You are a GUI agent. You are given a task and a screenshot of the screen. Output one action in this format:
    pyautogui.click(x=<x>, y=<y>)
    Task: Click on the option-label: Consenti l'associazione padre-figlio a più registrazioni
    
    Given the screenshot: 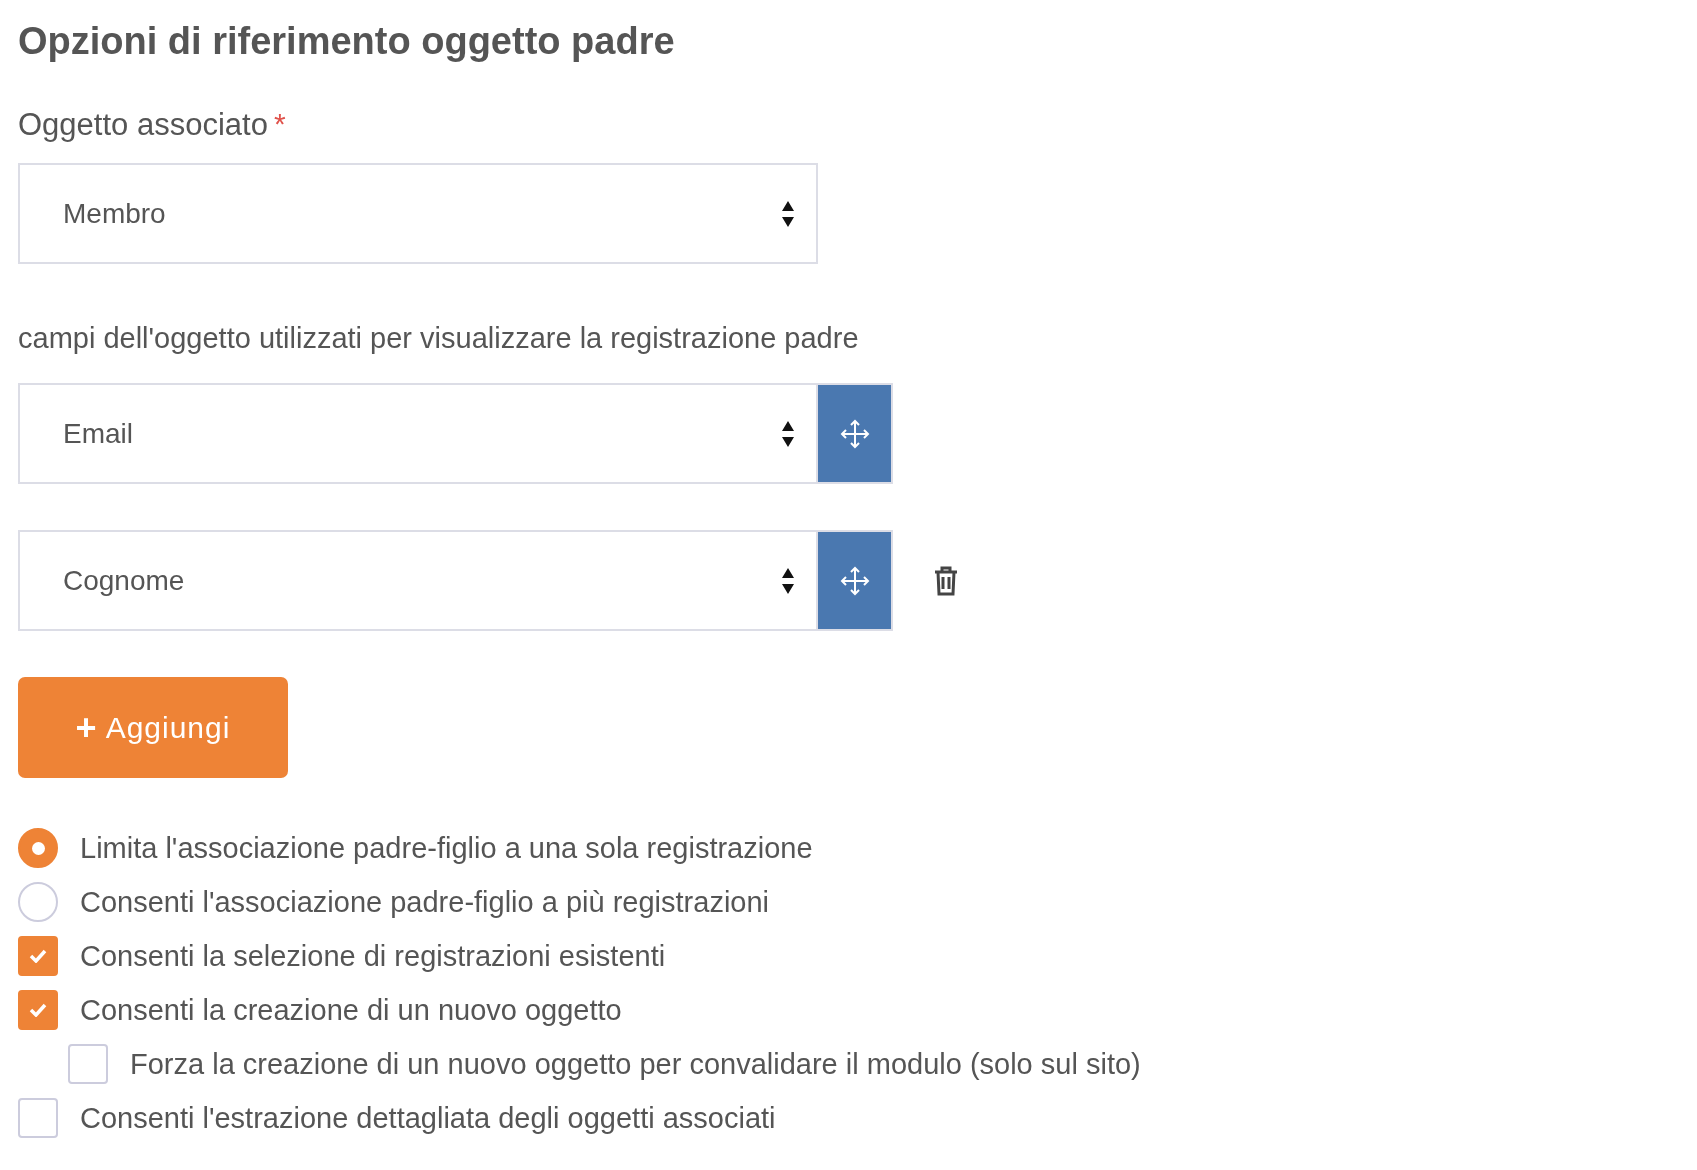 What is the action you would take?
    pyautogui.click(x=425, y=902)
    